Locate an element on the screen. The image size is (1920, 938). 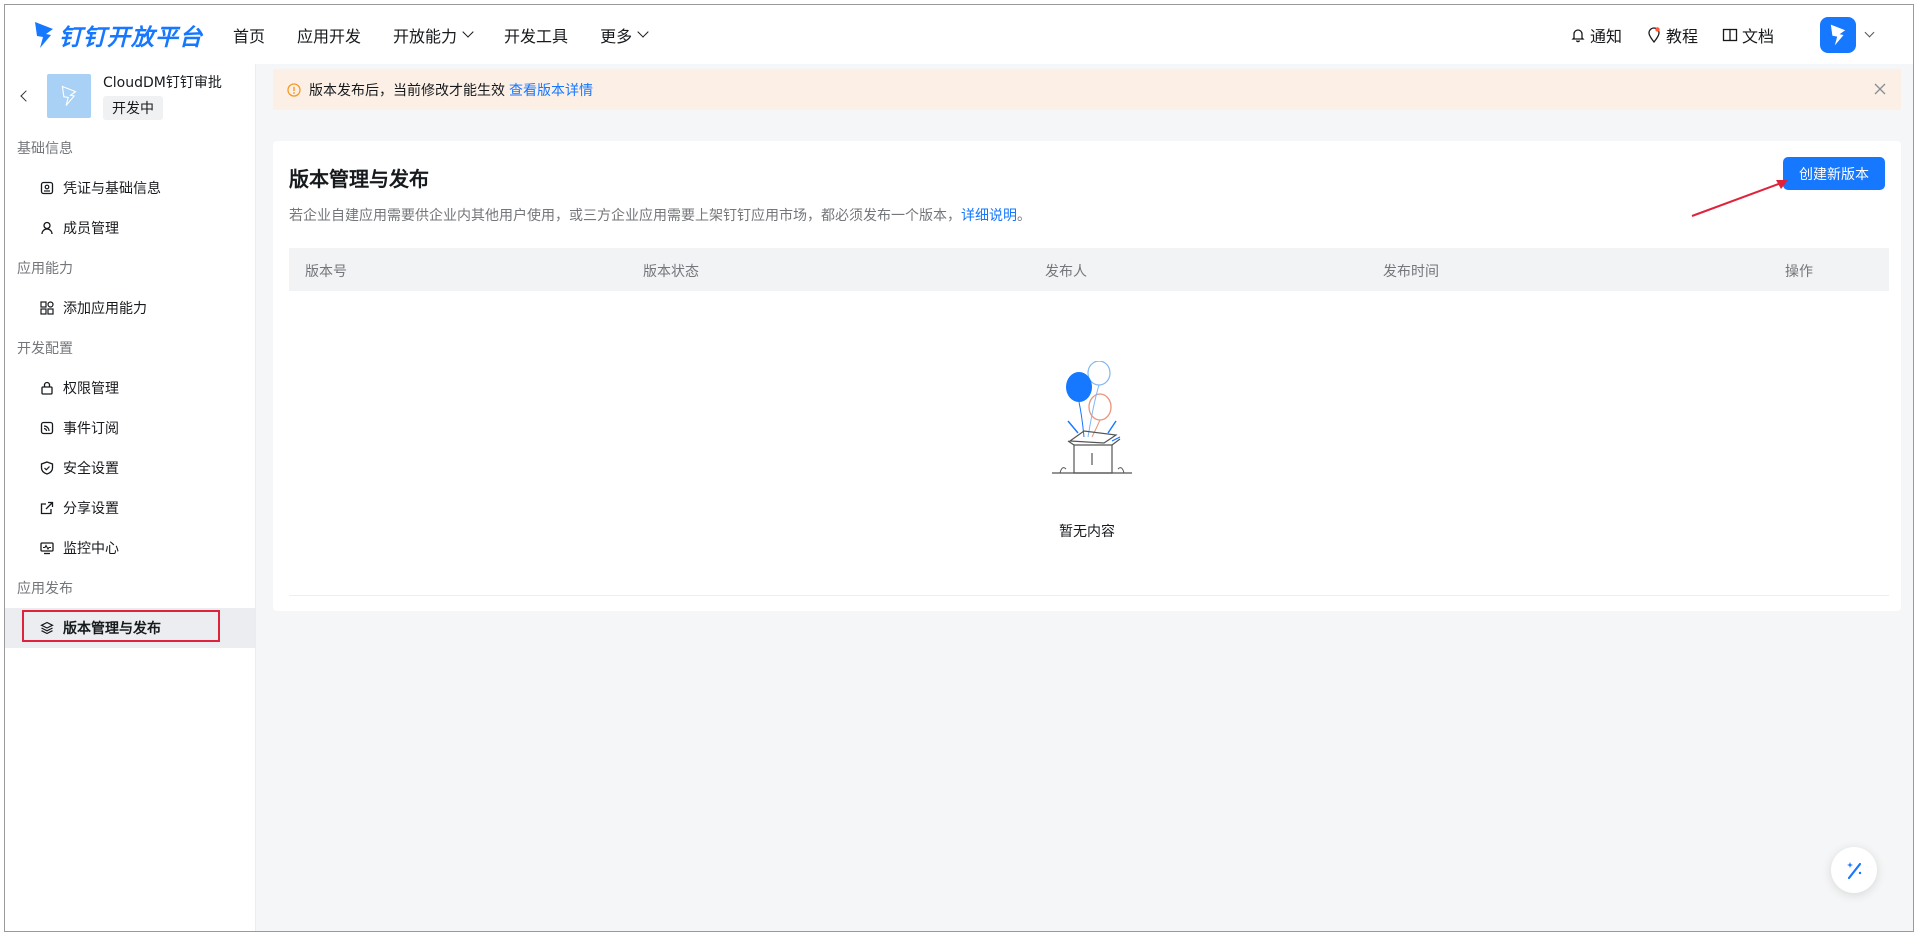
nav-app-dev: 应用开发 is located at coordinates (329, 35).